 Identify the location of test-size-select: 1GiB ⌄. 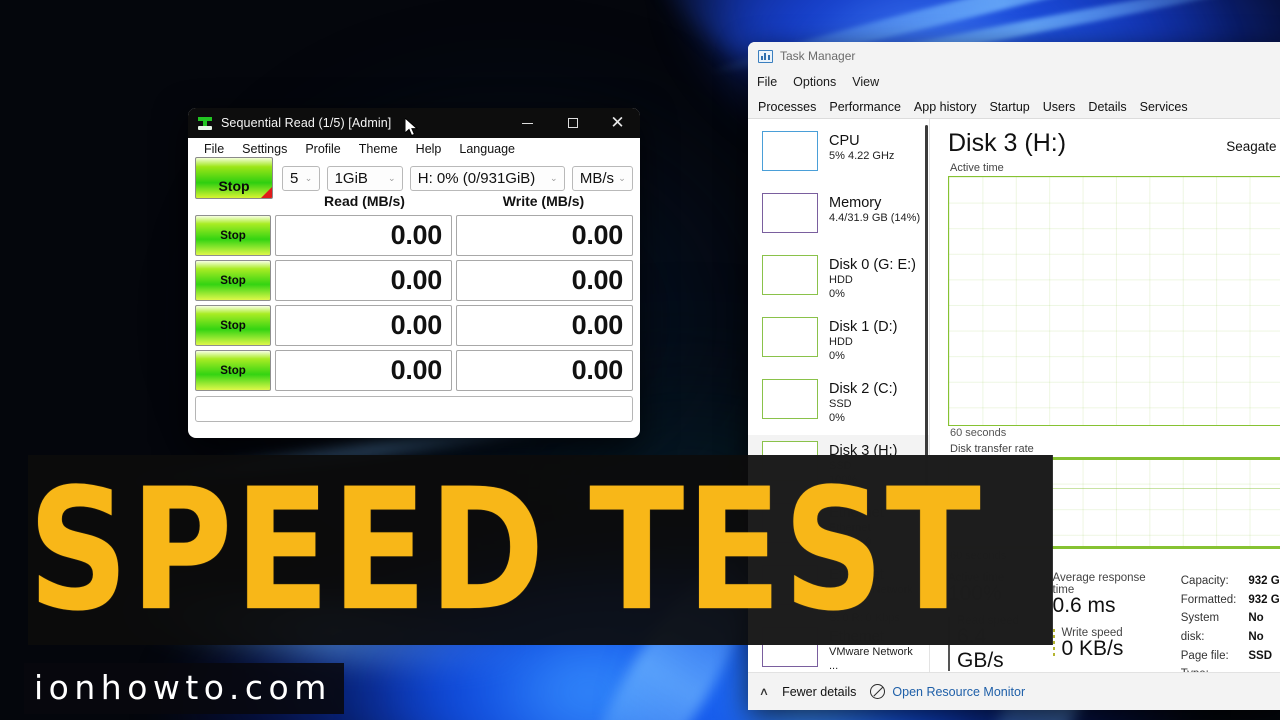
(364, 178).